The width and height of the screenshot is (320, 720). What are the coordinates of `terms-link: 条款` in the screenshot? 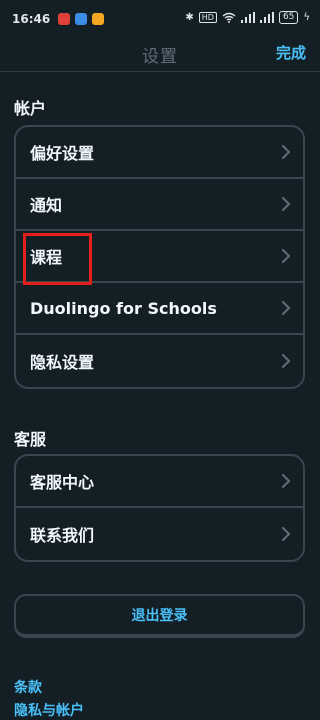 It's located at (28, 687).